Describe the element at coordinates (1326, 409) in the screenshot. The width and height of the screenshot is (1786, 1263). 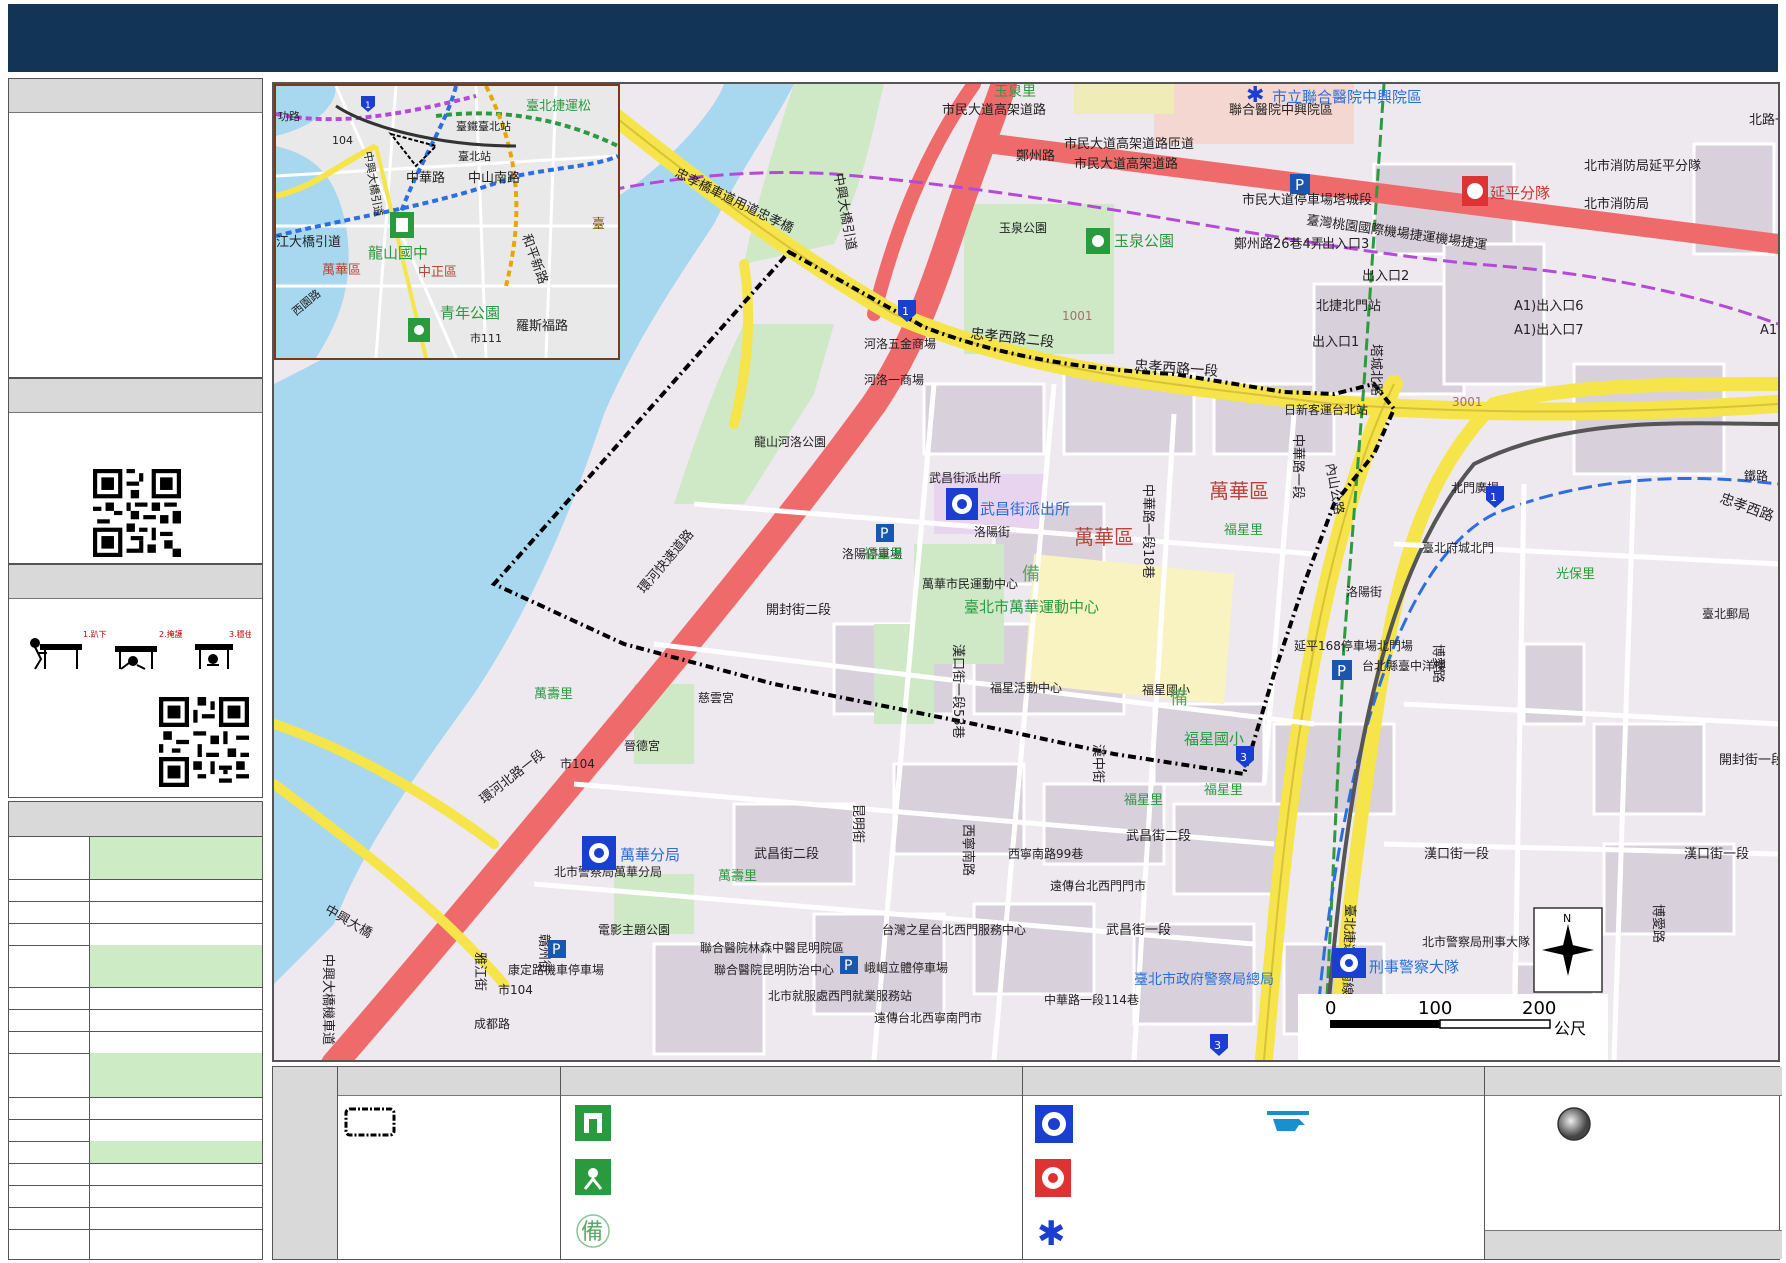
I see `map-label-rixin: 日新客運台北站` at that location.